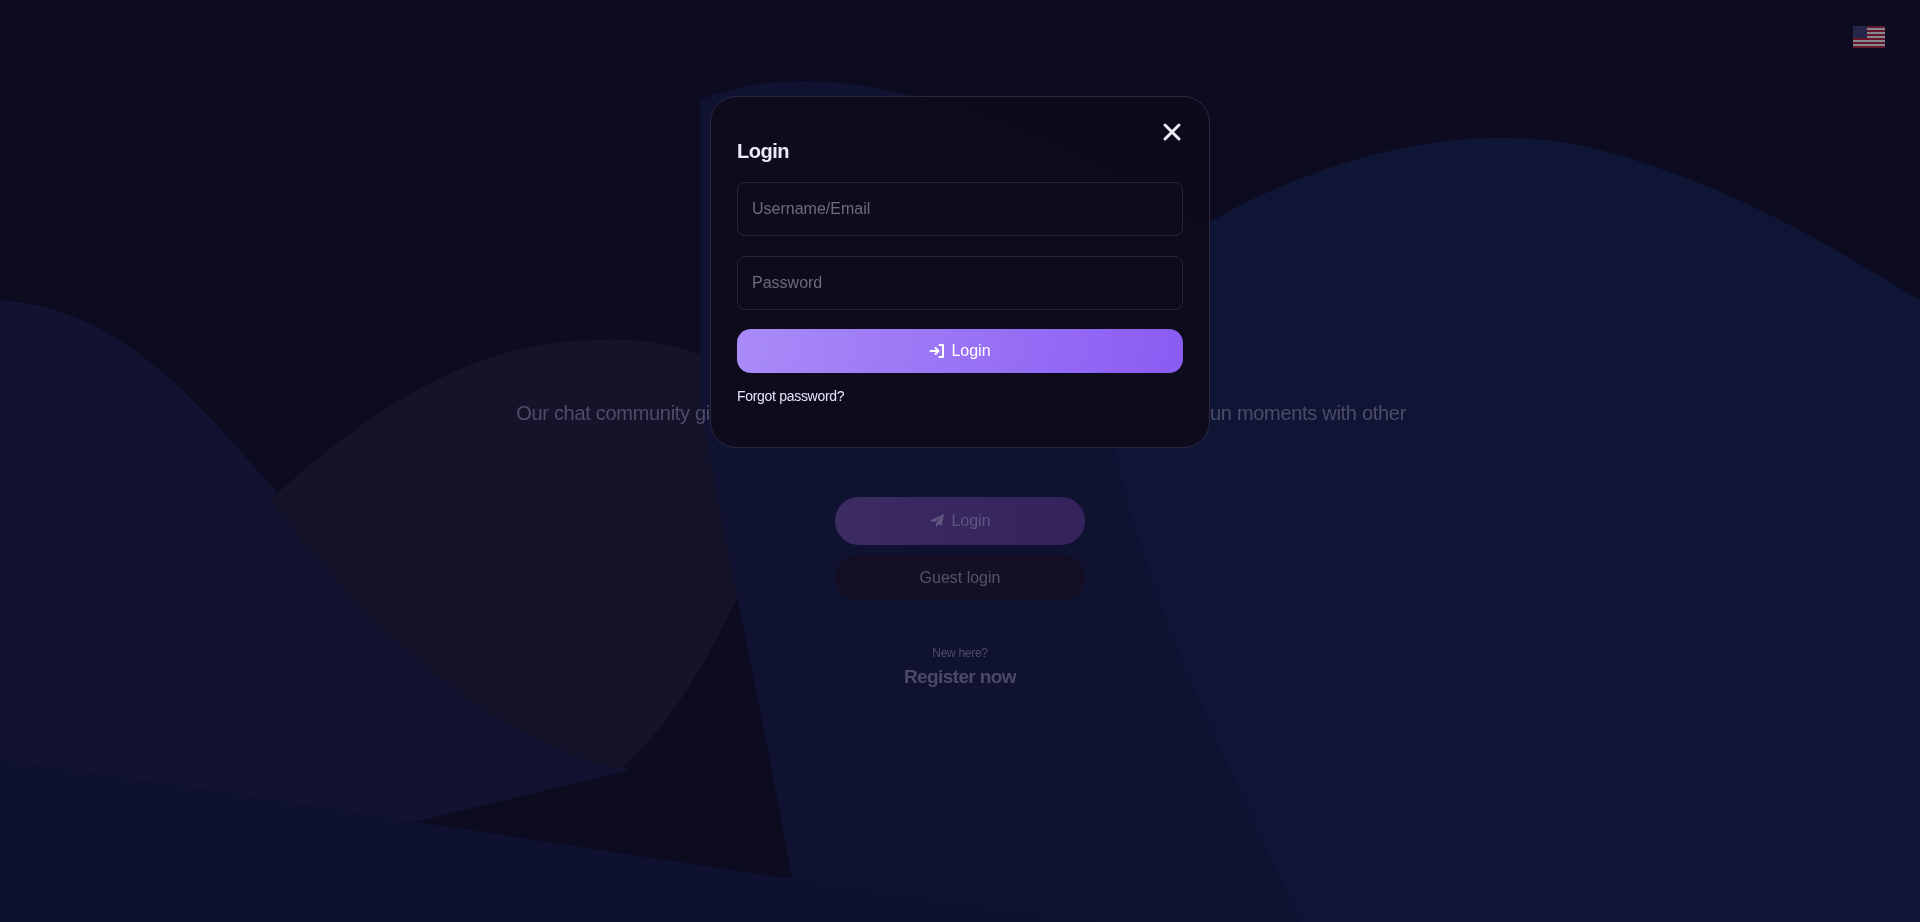 The image size is (1920, 922). Describe the element at coordinates (612, 413) in the screenshot. I see `tagline-text: Our chat community gi` at that location.